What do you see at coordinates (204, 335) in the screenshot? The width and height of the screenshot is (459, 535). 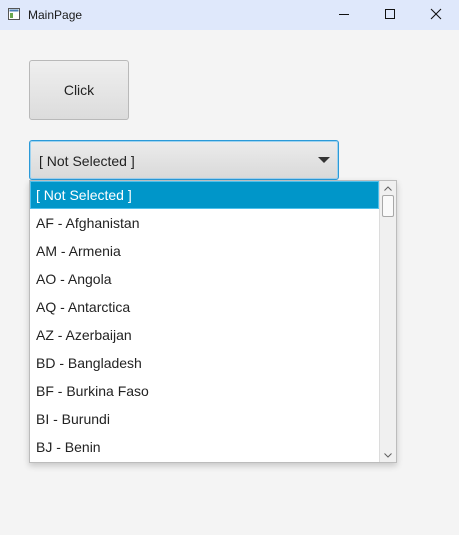 I see `list-item: AZ - Azerbaijan` at bounding box center [204, 335].